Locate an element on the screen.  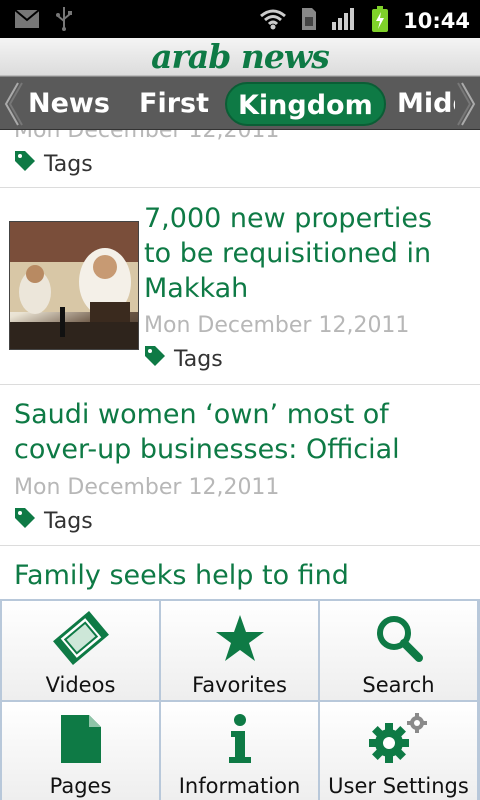
info-icon is located at coordinates (239, 739).